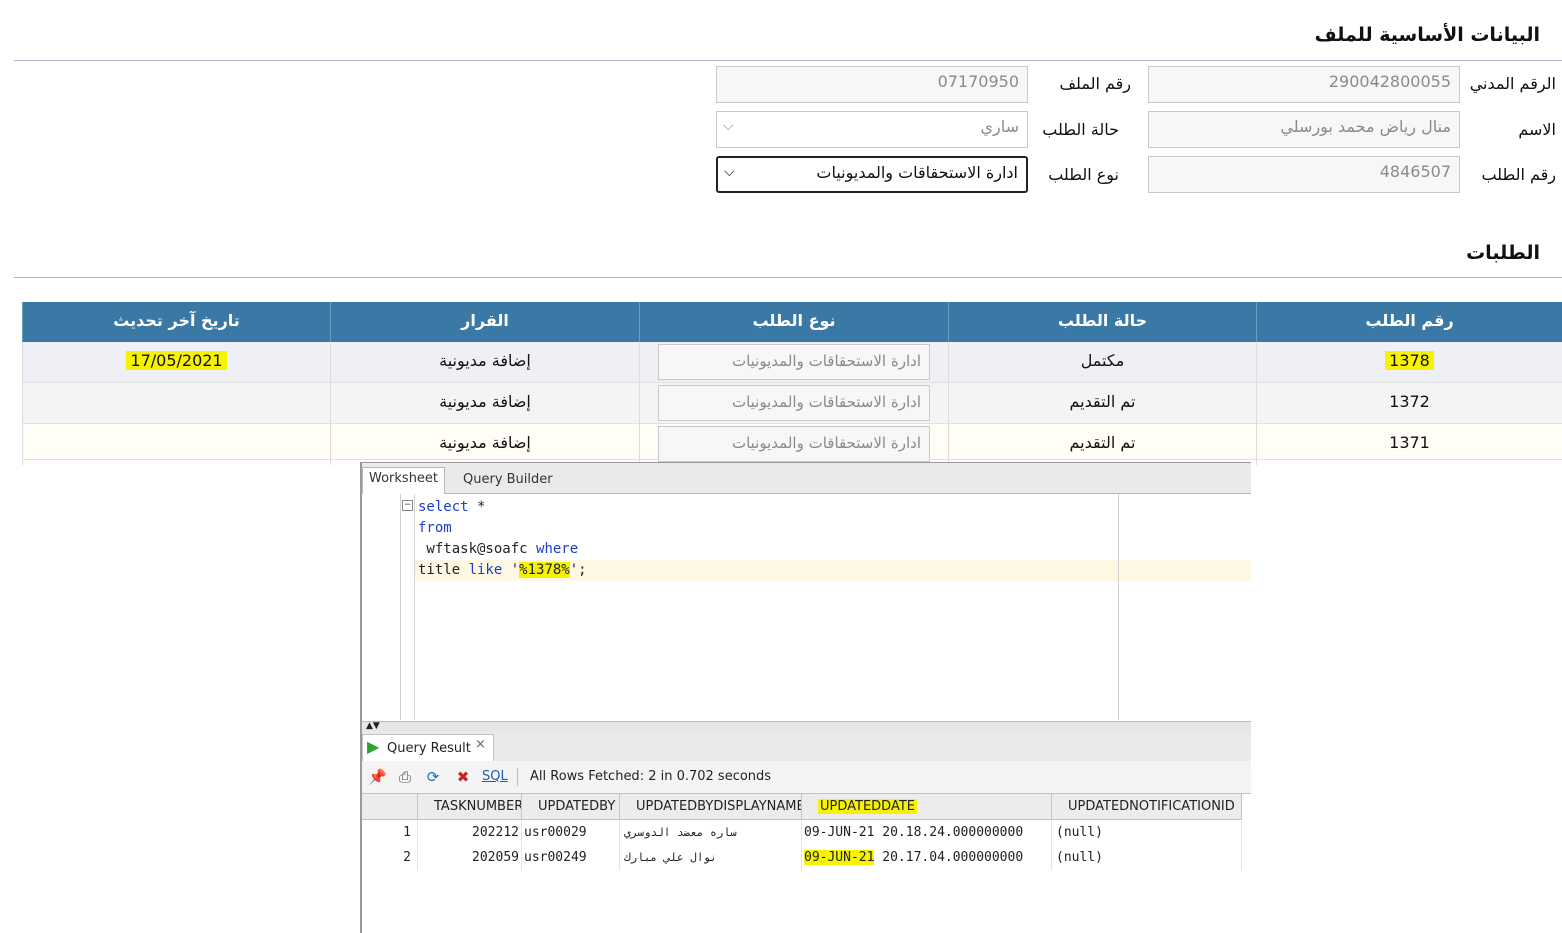  What do you see at coordinates (480, 744) in the screenshot?
I see `close-icon: ×` at bounding box center [480, 744].